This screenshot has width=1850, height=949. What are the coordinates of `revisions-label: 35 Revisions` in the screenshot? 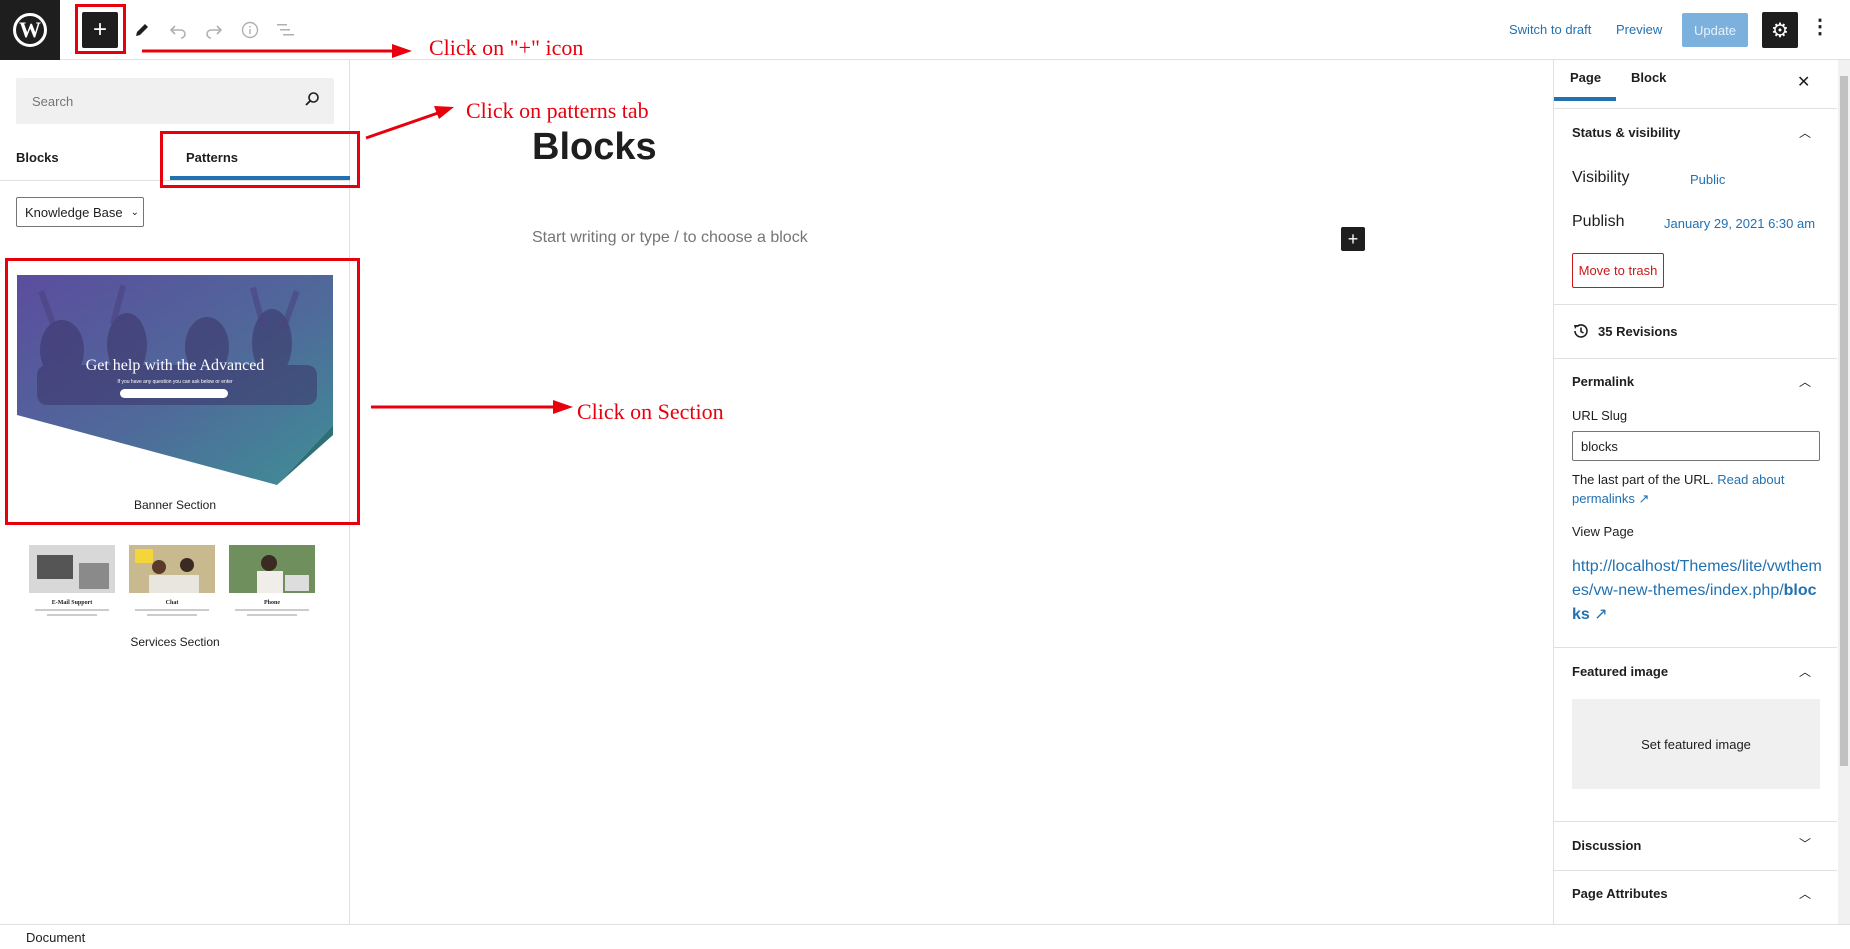 It's located at (1638, 331).